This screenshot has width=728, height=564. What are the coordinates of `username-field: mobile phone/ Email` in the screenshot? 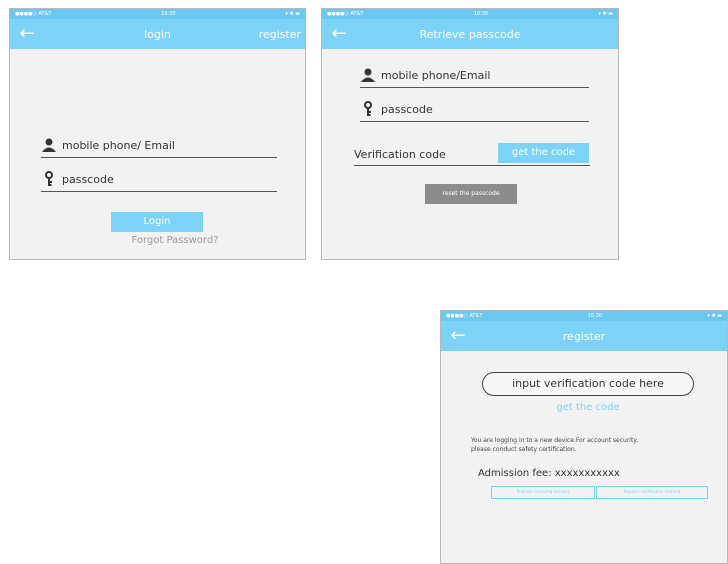 It's located at (159, 145).